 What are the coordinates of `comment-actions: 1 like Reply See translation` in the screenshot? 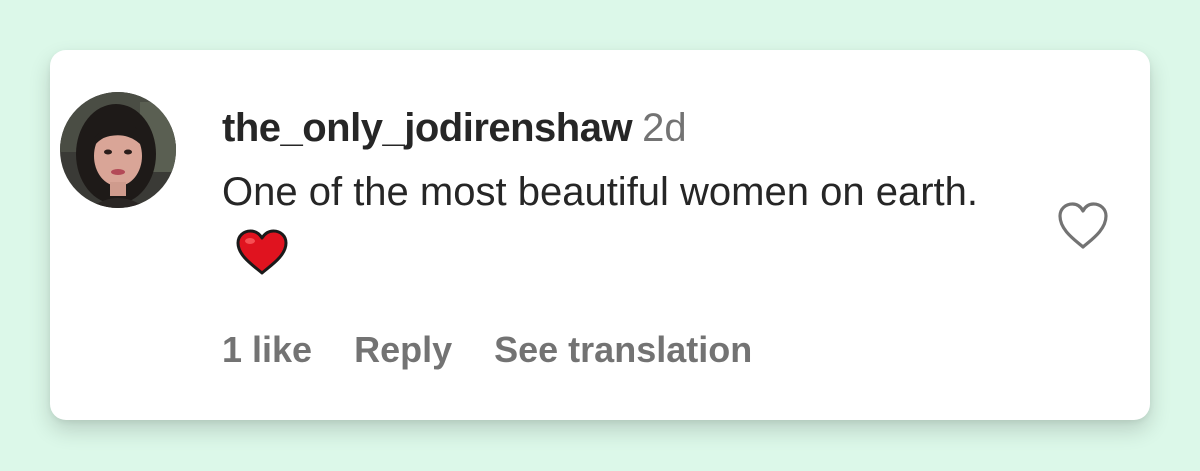 It's located at (487, 350).